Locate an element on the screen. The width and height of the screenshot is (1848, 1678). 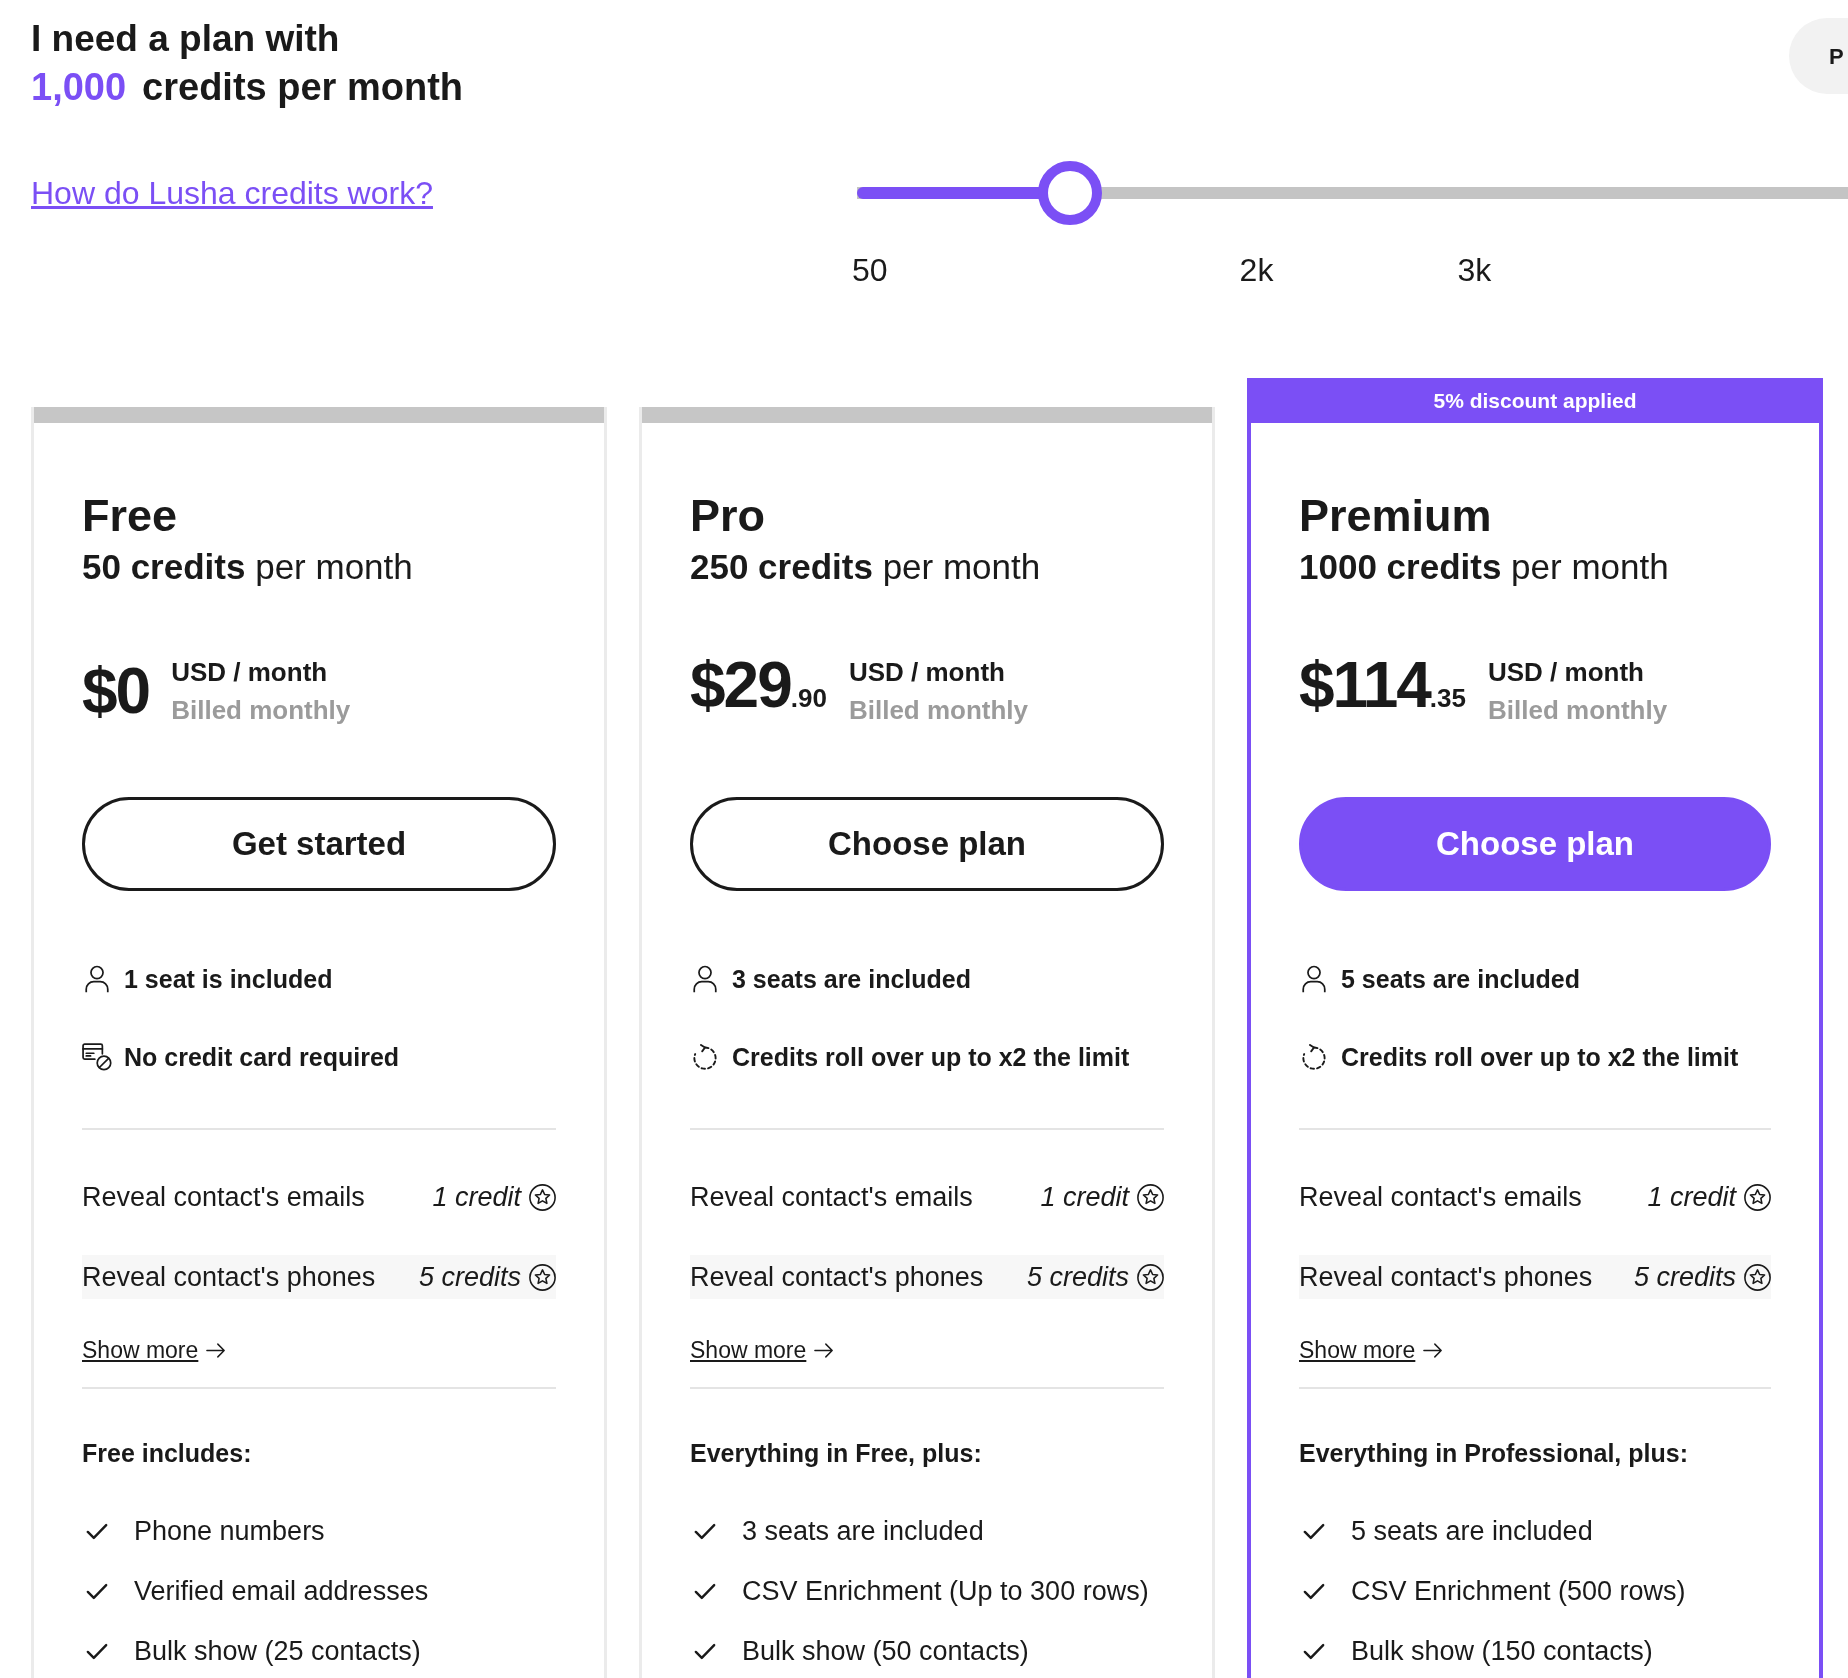
discount-banner: 5% discount applied is located at coordinates (1535, 400).